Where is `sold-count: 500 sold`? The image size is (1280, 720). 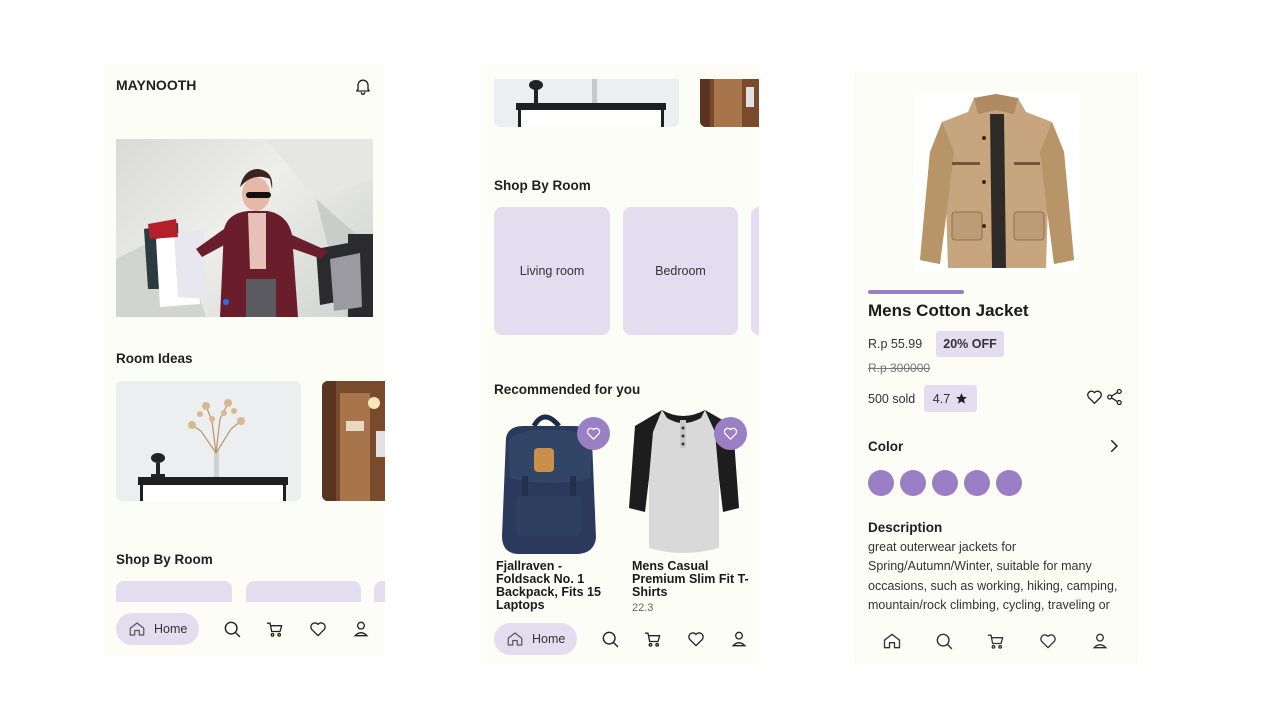 sold-count: 500 sold is located at coordinates (892, 399).